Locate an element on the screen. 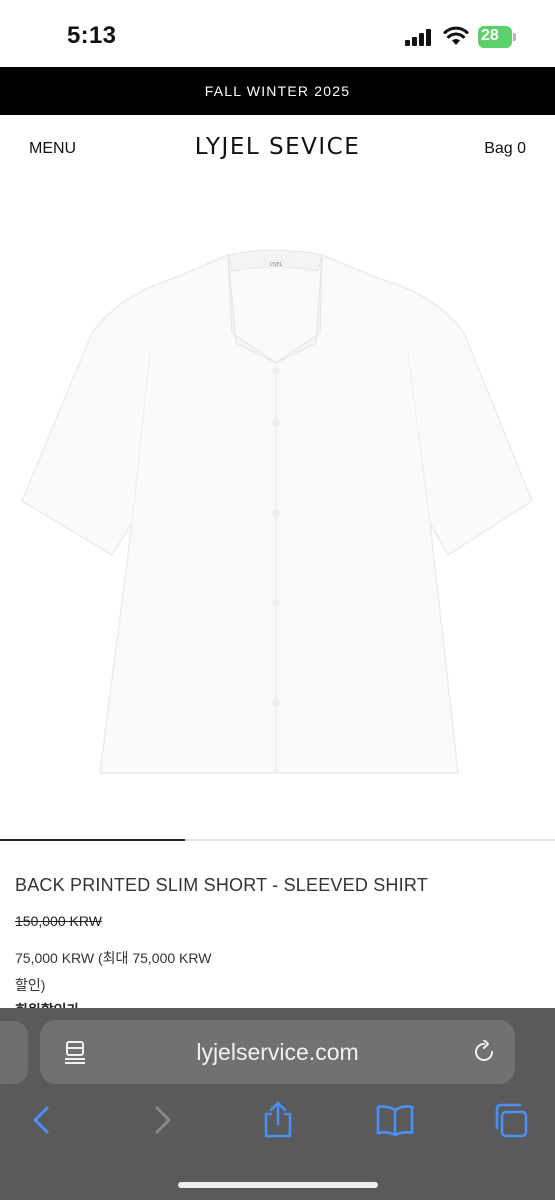 The height and width of the screenshot is (1200, 555). original-price: 150,000 KRW is located at coordinates (58, 921).